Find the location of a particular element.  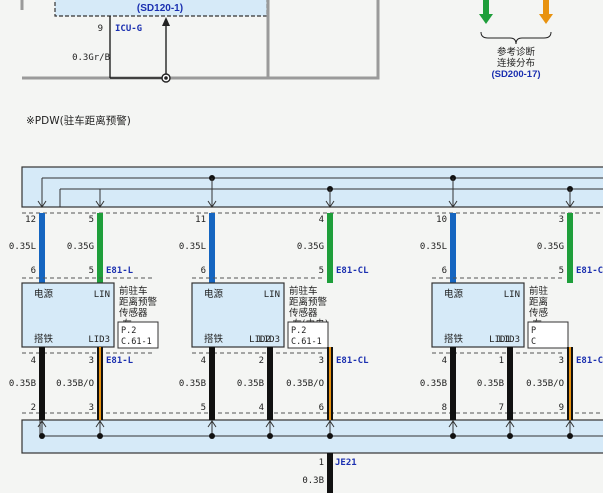

top-left-module: (SD120-1) 9 ICU-G 0.3Gr/B is located at coordinates (200, 41).